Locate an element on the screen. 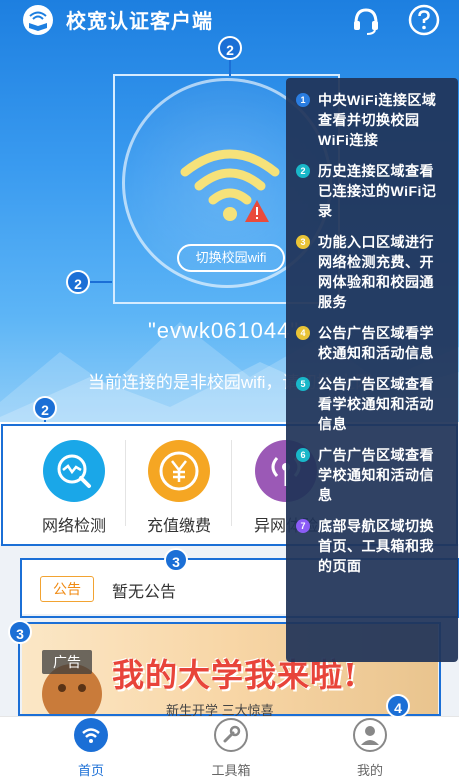 The image size is (459, 778). tip-text: 广告广告区域查看学校通知和活动信息 is located at coordinates (376, 475).